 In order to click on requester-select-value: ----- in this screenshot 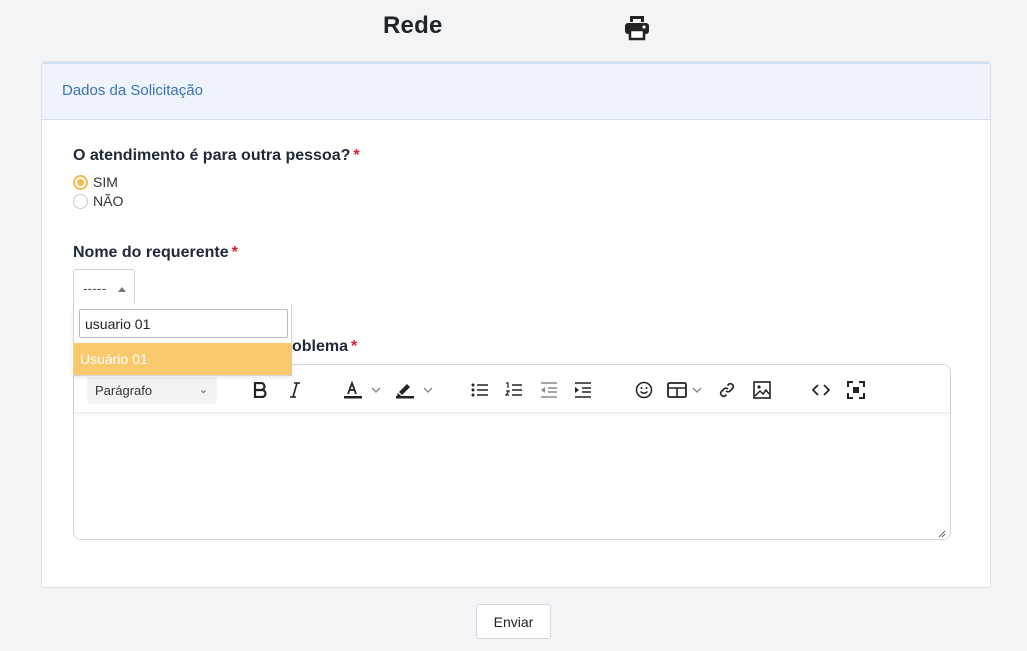, I will do `click(95, 288)`.